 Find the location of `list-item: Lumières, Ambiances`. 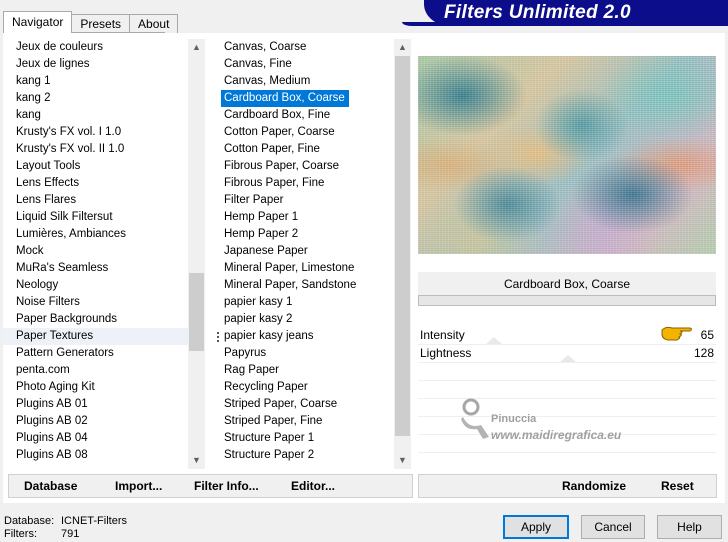

list-item: Lumières, Ambiances is located at coordinates (95, 234).